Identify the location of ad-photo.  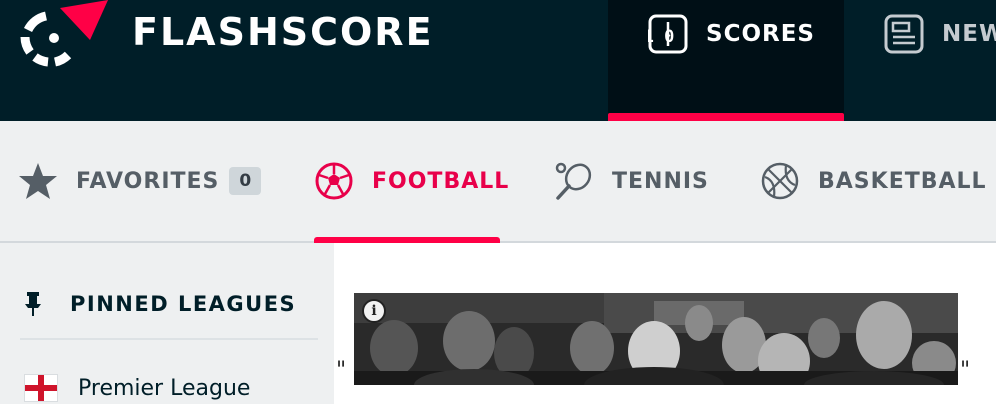
(656, 339).